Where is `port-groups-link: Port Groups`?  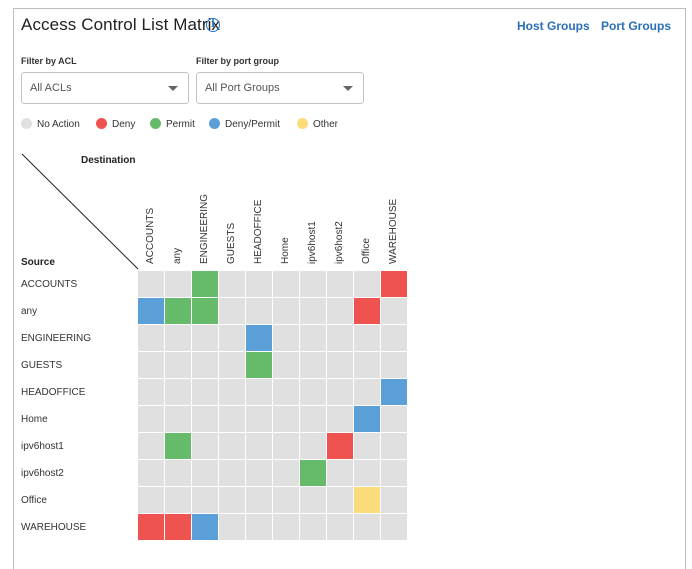
port-groups-link: Port Groups is located at coordinates (636, 26).